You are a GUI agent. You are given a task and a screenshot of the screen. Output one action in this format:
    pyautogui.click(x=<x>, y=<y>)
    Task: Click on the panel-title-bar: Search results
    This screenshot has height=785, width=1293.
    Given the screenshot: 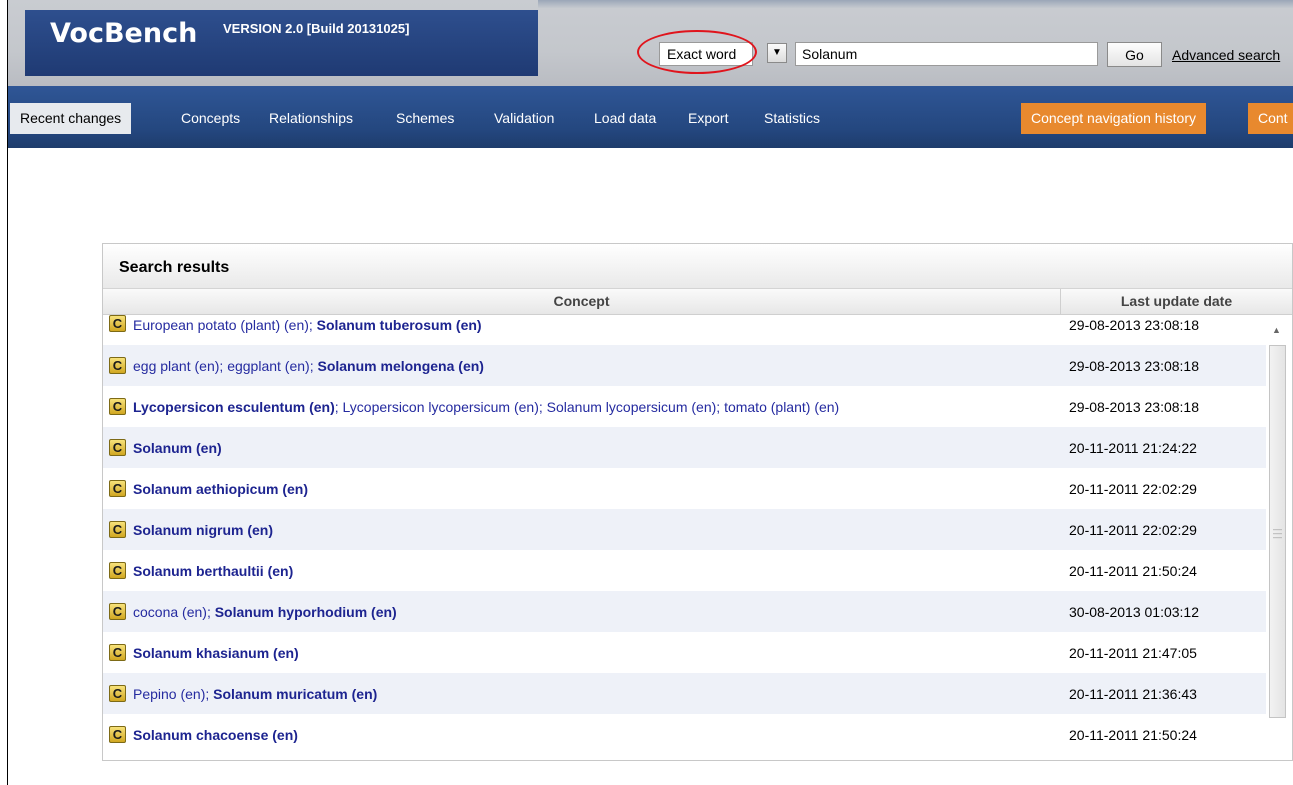 What is the action you would take?
    pyautogui.click(x=697, y=266)
    